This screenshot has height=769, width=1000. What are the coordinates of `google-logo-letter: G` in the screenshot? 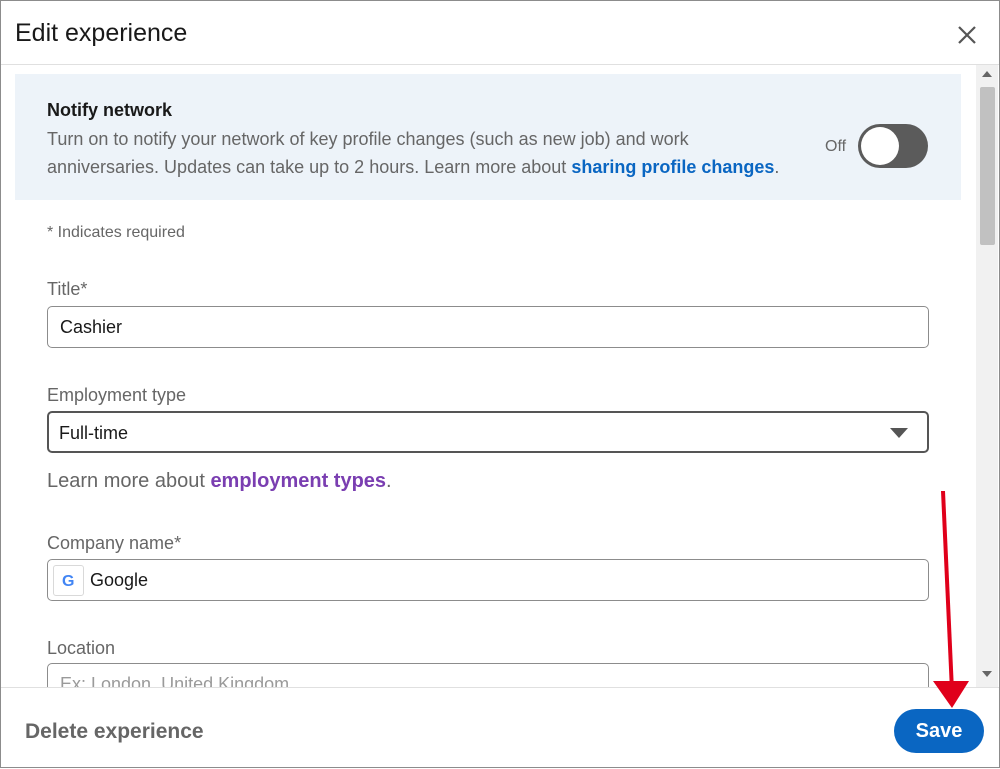 It's located at (68, 581).